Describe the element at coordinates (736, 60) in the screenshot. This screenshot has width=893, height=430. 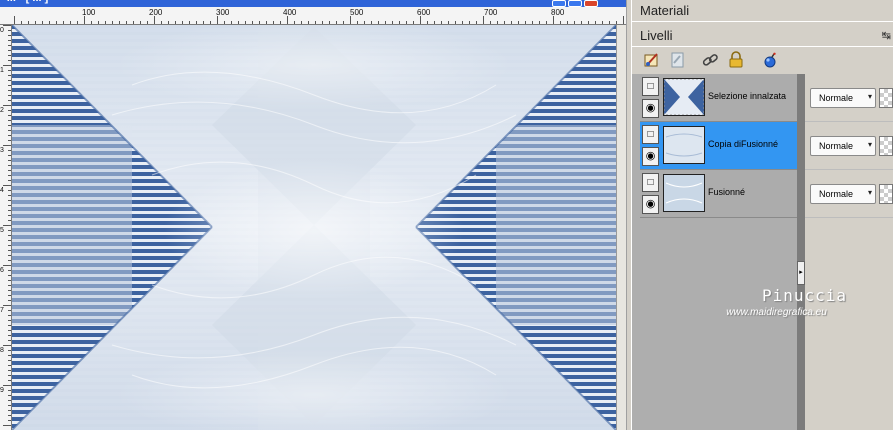
I see `lock-icon` at that location.